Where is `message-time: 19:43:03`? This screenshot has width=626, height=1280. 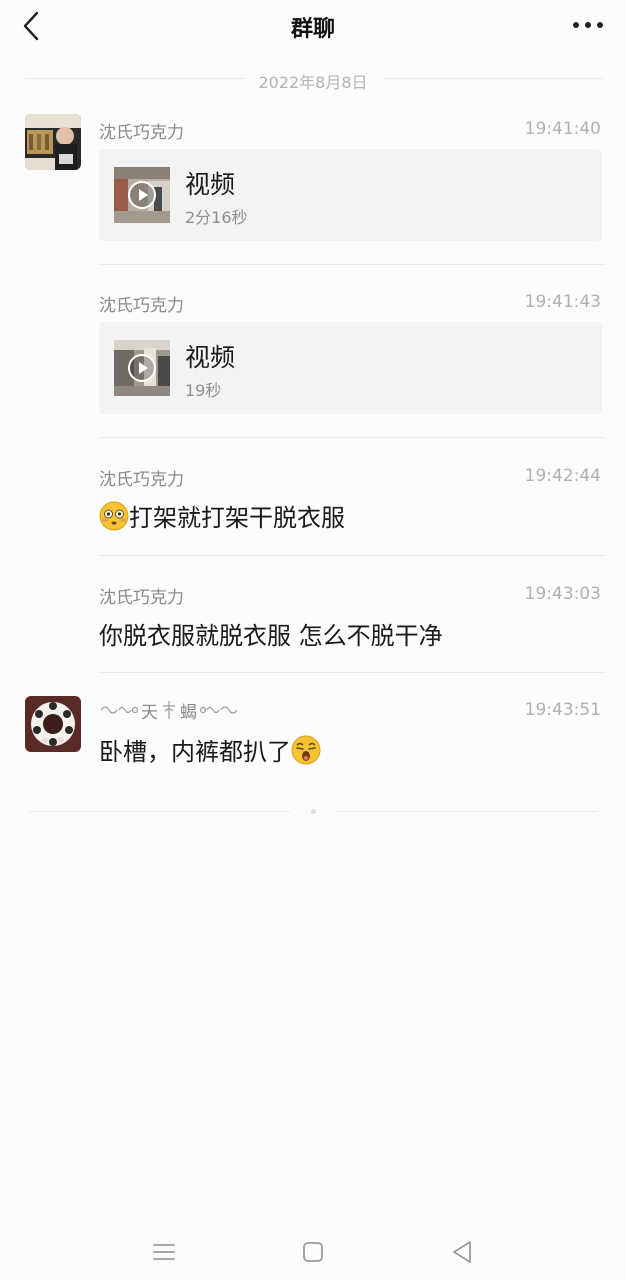 message-time: 19:43:03 is located at coordinates (562, 594).